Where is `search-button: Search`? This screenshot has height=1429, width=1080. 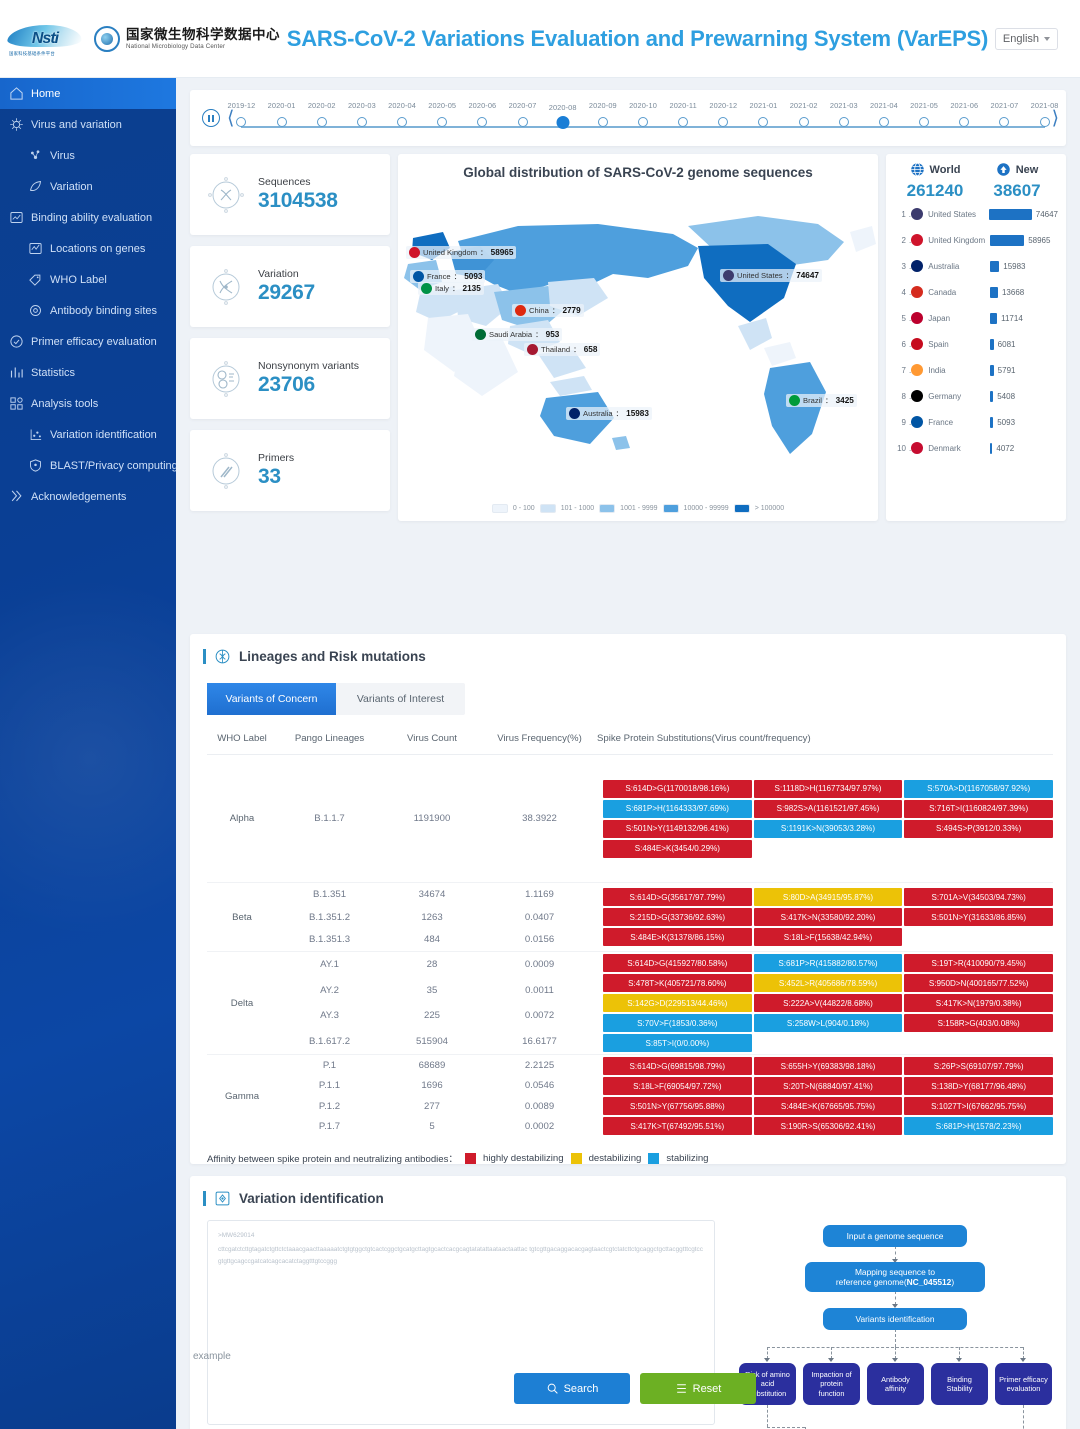
search-button: Search is located at coordinates (572, 1388).